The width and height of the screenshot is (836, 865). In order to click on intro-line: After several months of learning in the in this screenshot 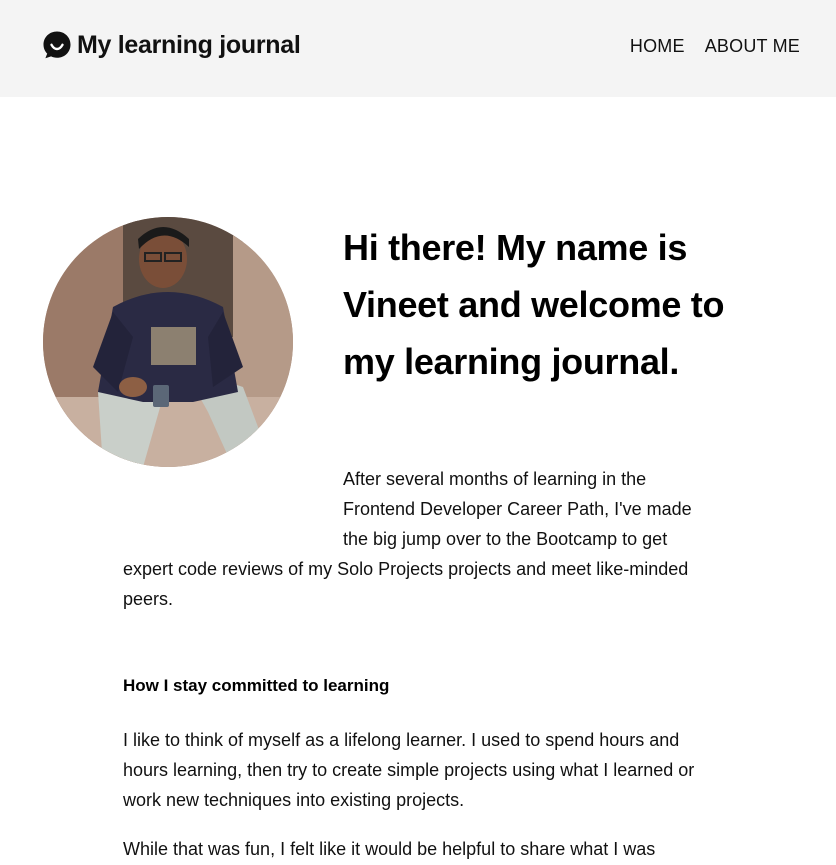, I will do `click(495, 479)`.